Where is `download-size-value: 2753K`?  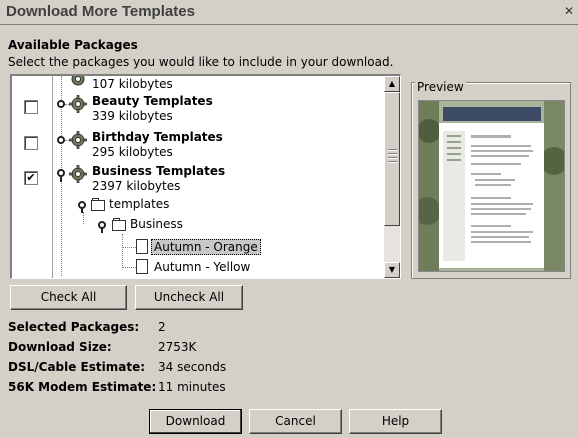 download-size-value: 2753K is located at coordinates (177, 347).